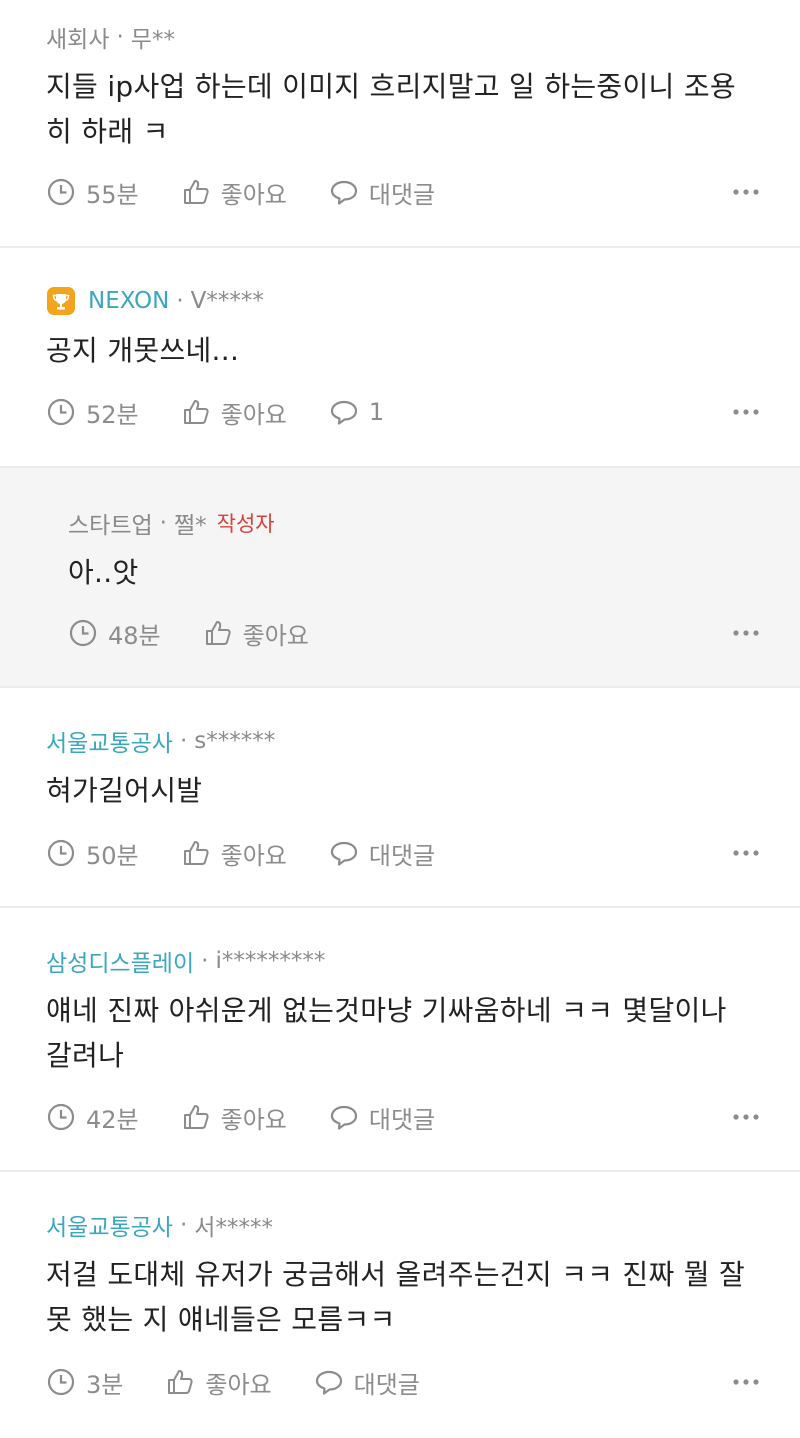  I want to click on time-ago: 52분, so click(92, 412).